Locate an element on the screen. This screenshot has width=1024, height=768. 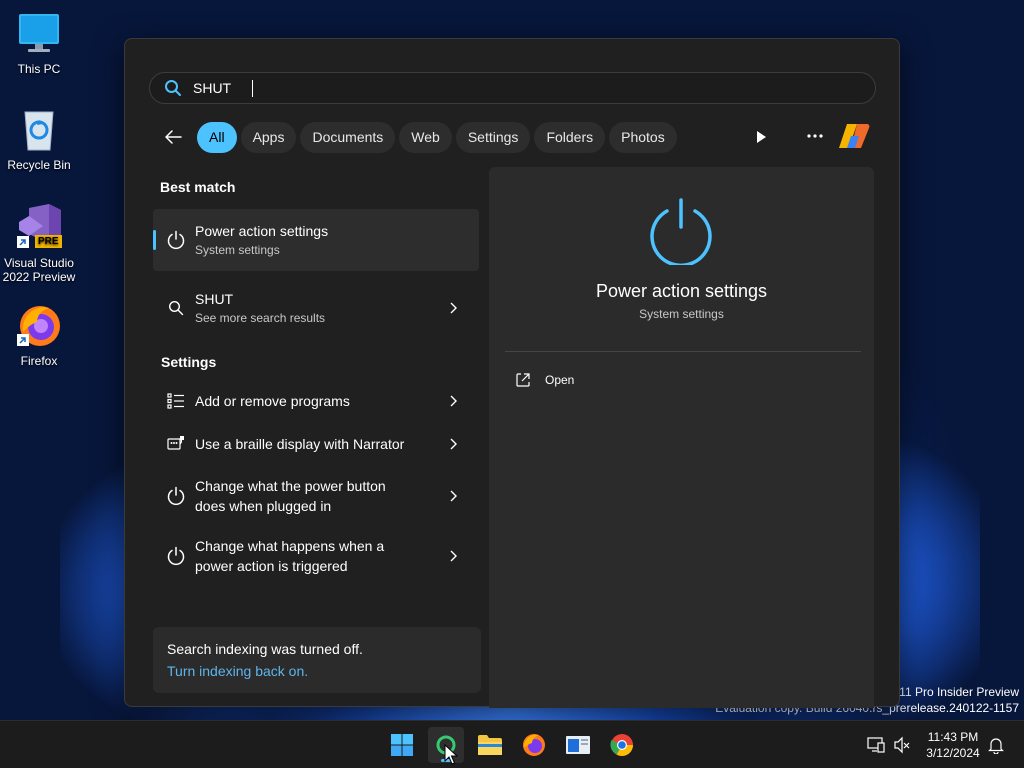
desktop-icon-recycle-bin: Recycle Bin is located at coordinates (39, 139).